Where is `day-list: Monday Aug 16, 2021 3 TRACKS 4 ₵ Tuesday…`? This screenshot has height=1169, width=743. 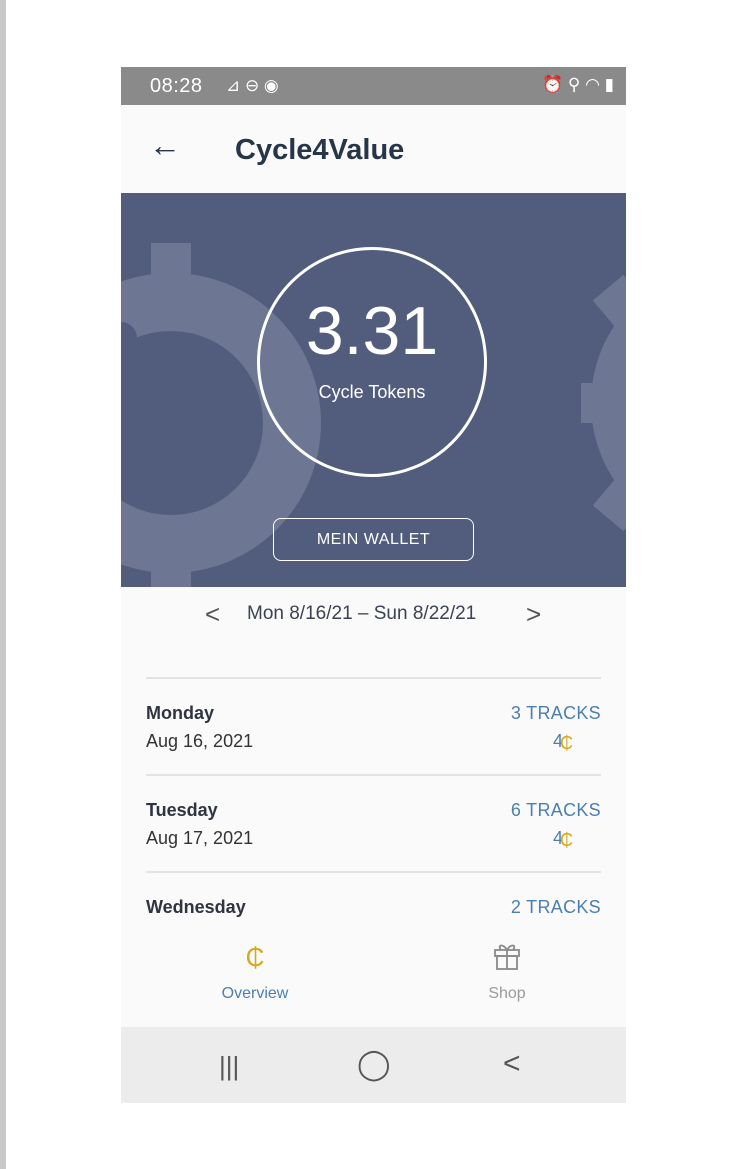 day-list: Monday Aug 16, 2021 3 TRACKS 4 ₵ Tuesday… is located at coordinates (373, 797).